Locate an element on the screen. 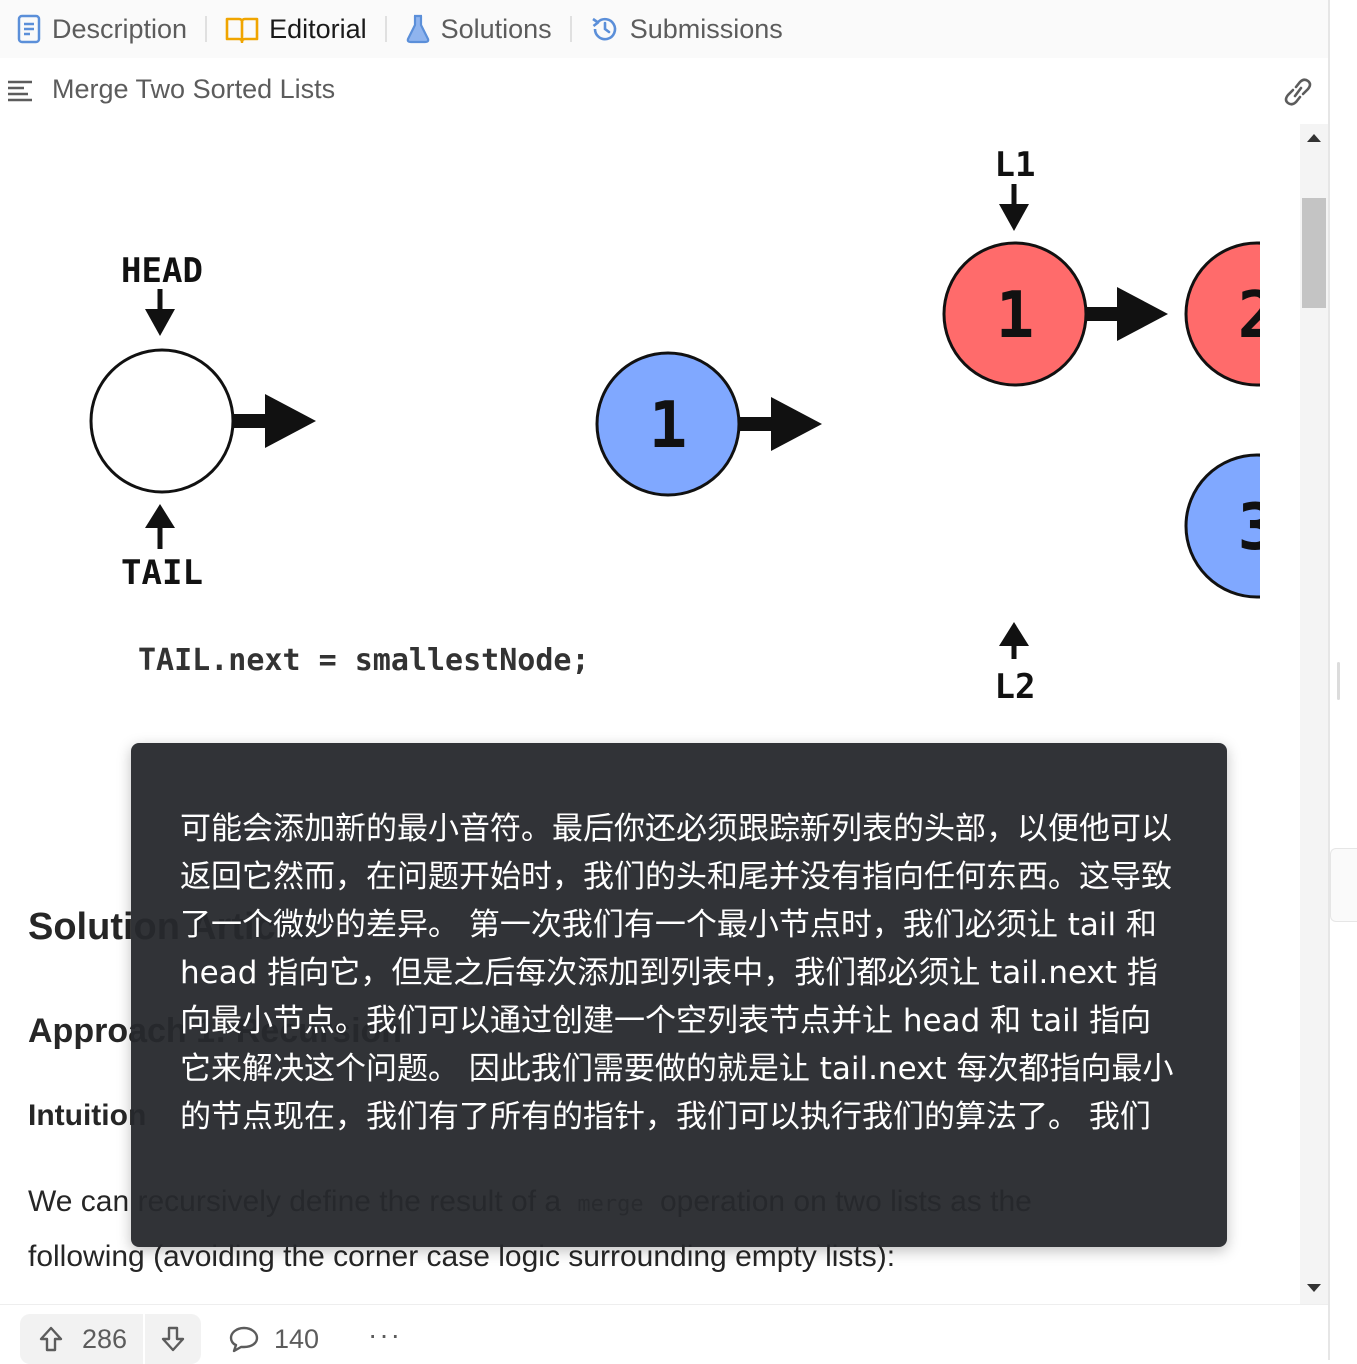 This screenshot has height=1364, width=1357. red-node-value: 1 is located at coordinates (1015, 316).